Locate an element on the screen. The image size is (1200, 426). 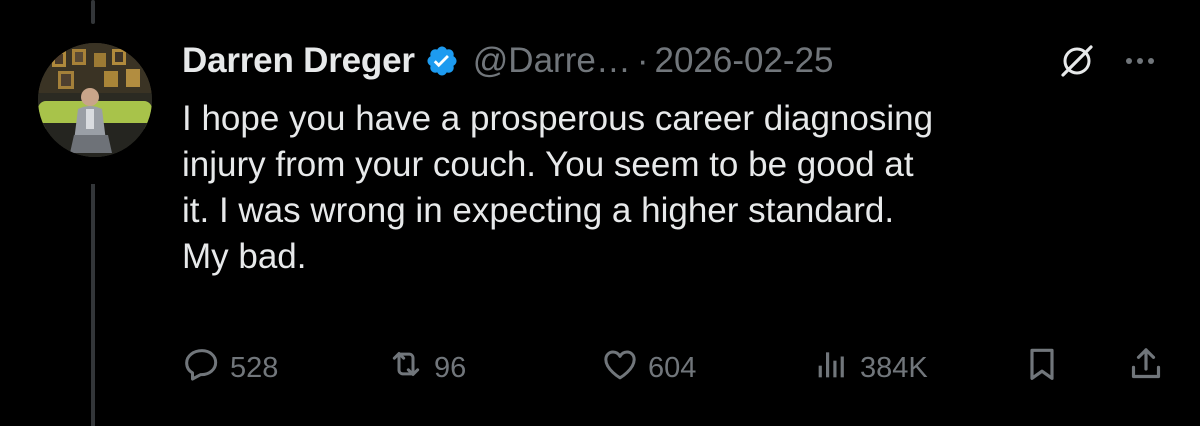
reply-icon is located at coordinates (202, 368).